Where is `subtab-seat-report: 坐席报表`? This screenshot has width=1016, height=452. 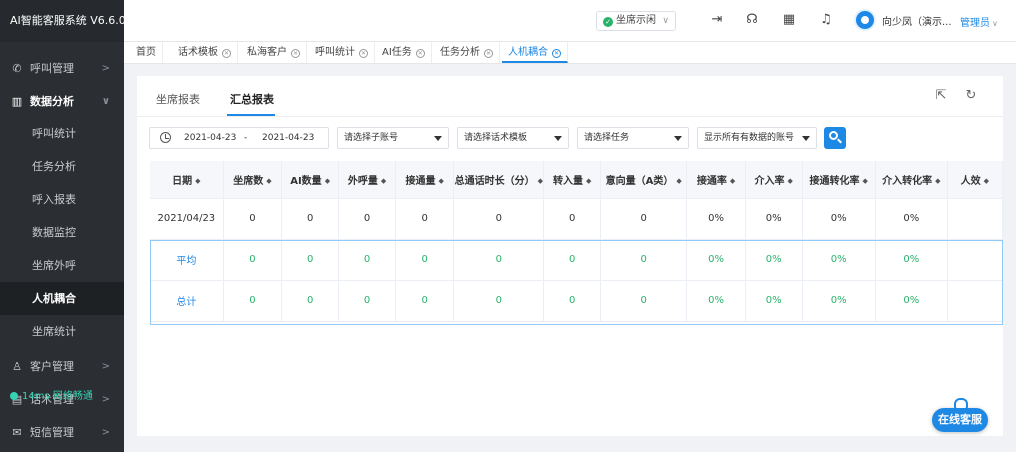
subtab-seat-report: 坐席报表 is located at coordinates (178, 99).